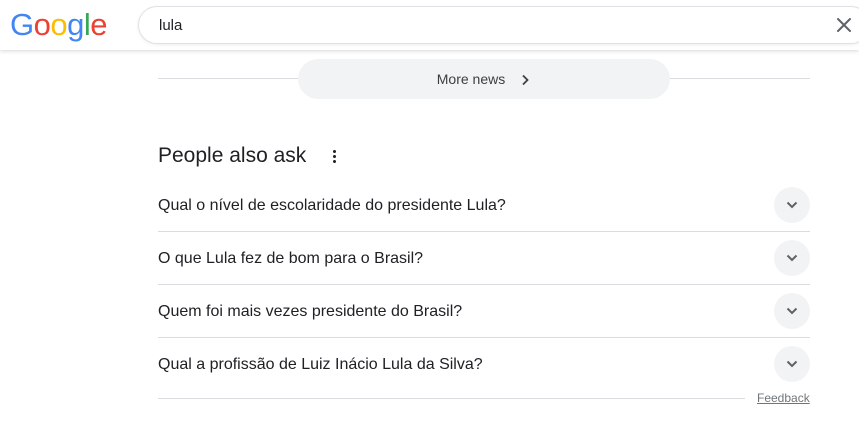  I want to click on search-header: Google, so click(429, 25).